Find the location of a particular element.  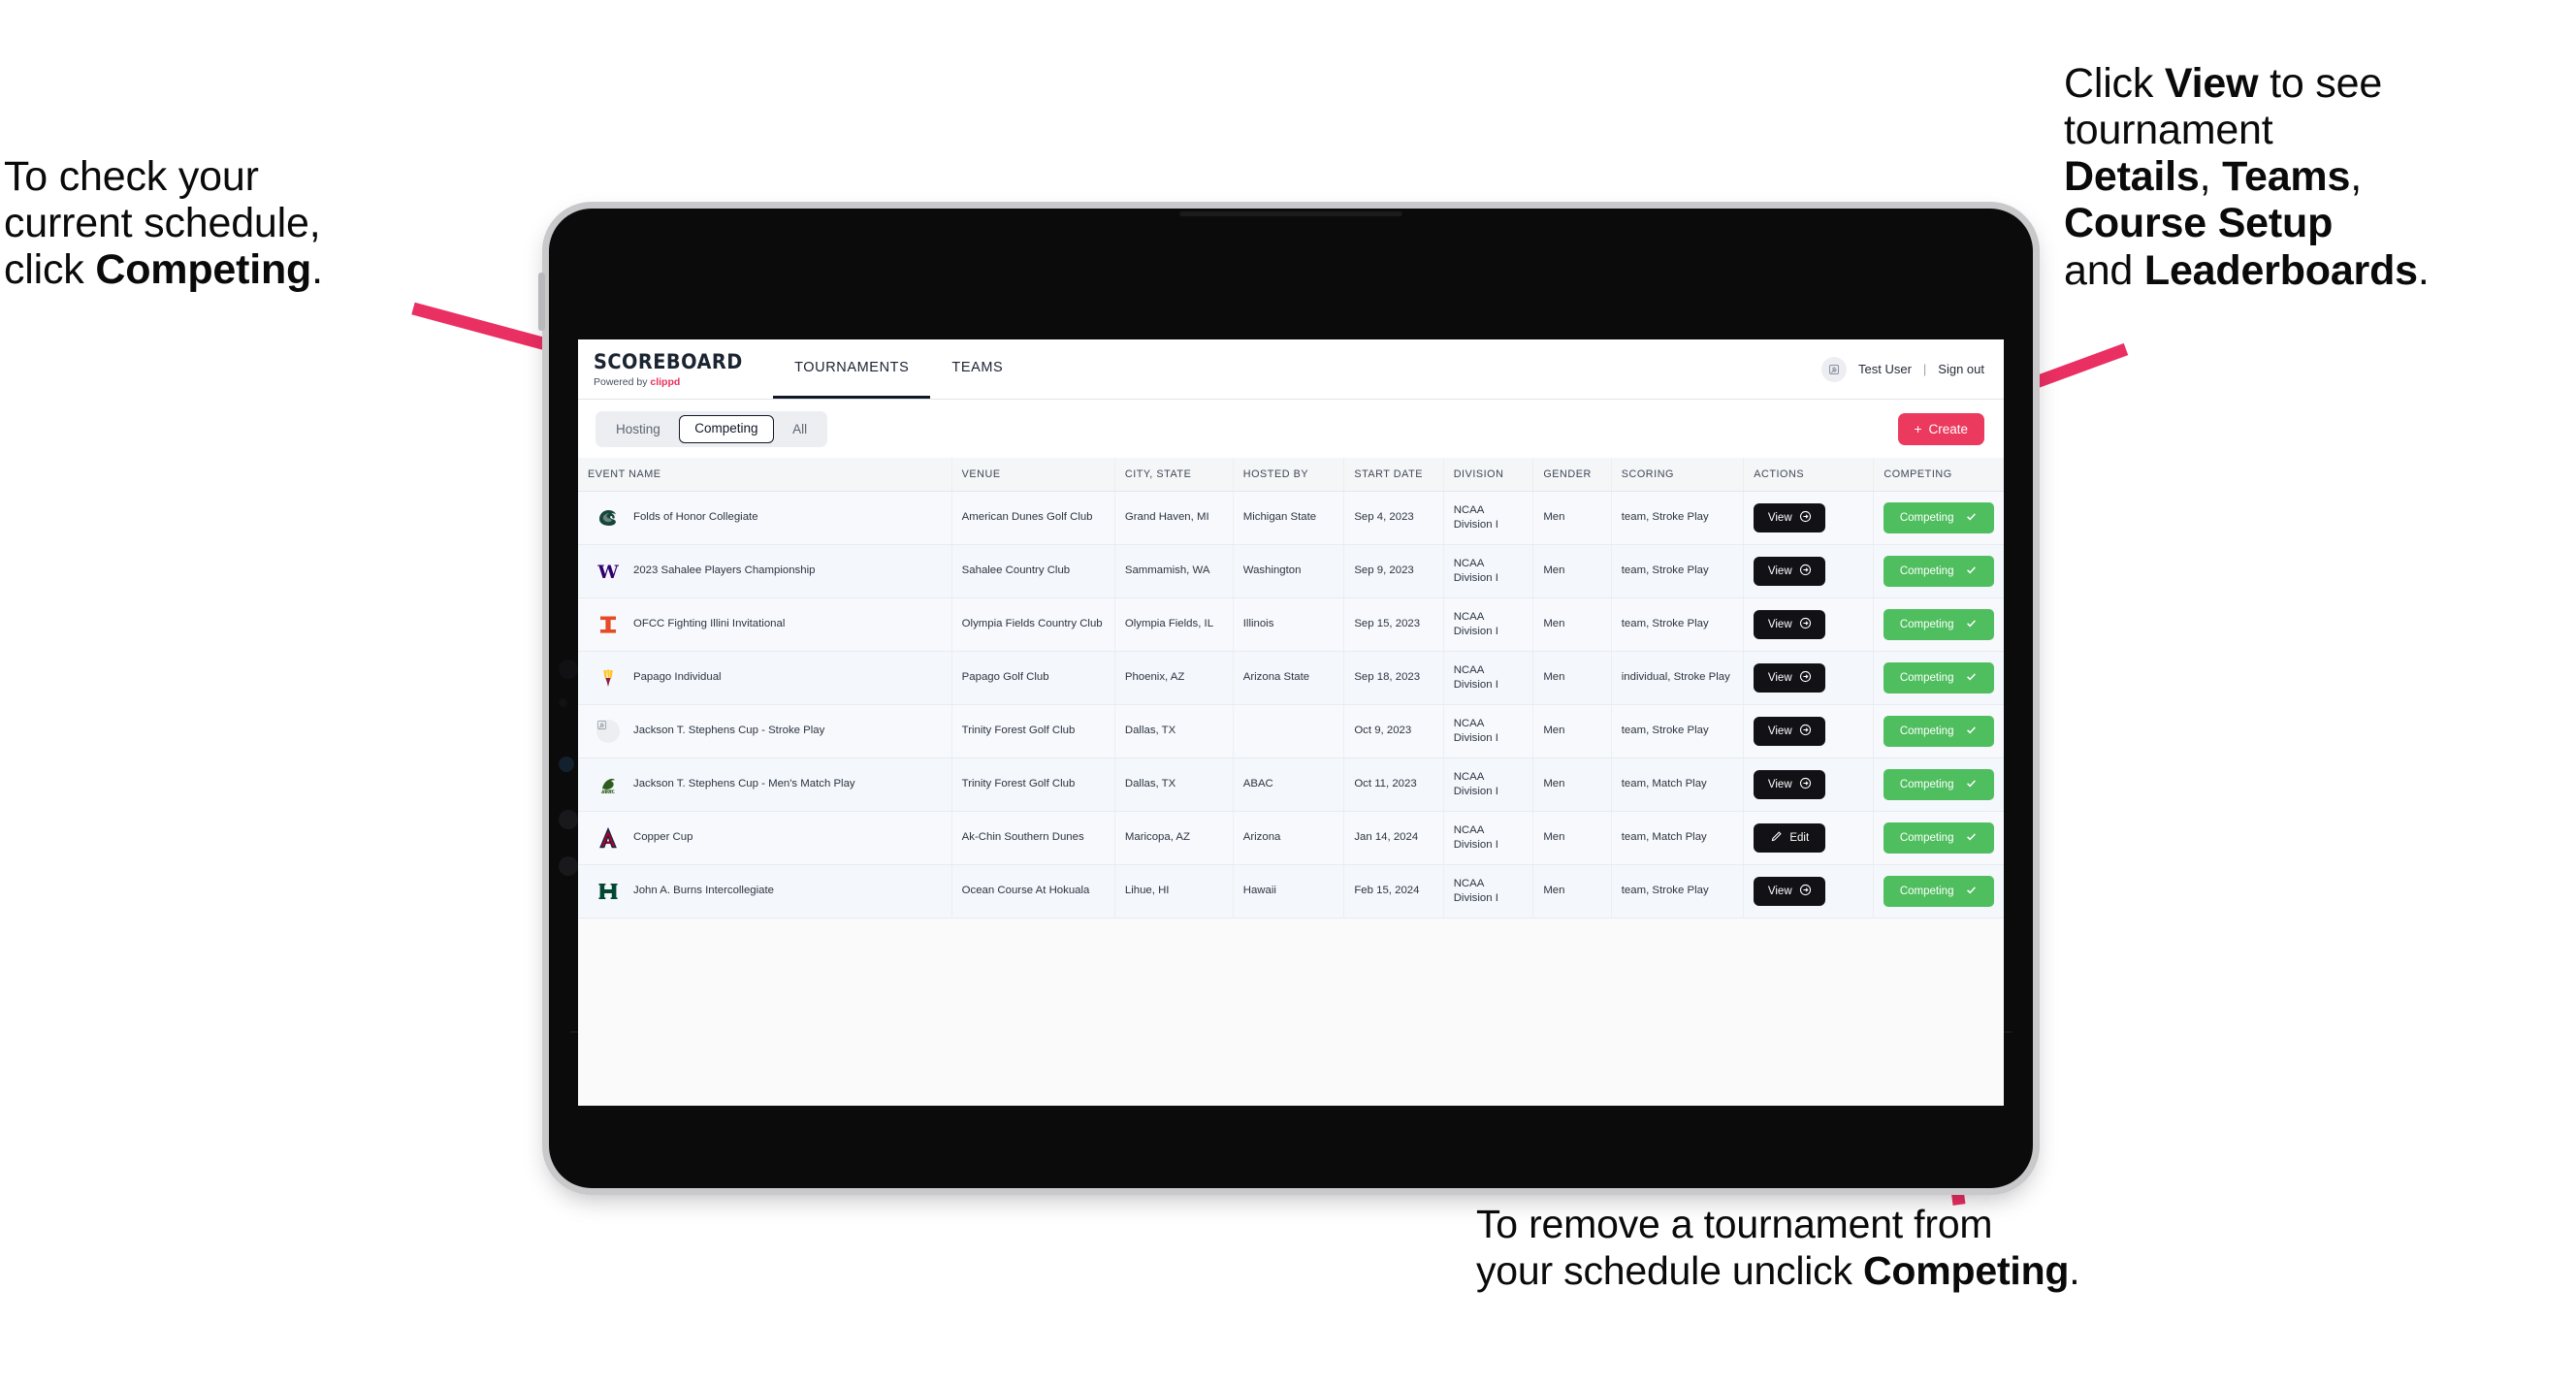

cell-venue: Ocean Course At Hokuala is located at coordinates (1033, 891).